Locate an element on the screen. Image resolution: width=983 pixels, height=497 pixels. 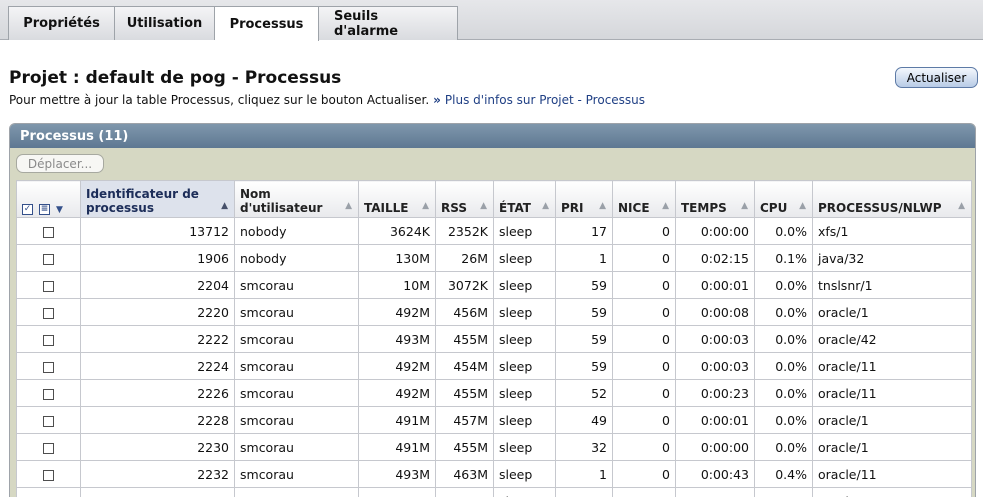
column-header-nice: NICE ▲ is located at coordinates (644, 199).